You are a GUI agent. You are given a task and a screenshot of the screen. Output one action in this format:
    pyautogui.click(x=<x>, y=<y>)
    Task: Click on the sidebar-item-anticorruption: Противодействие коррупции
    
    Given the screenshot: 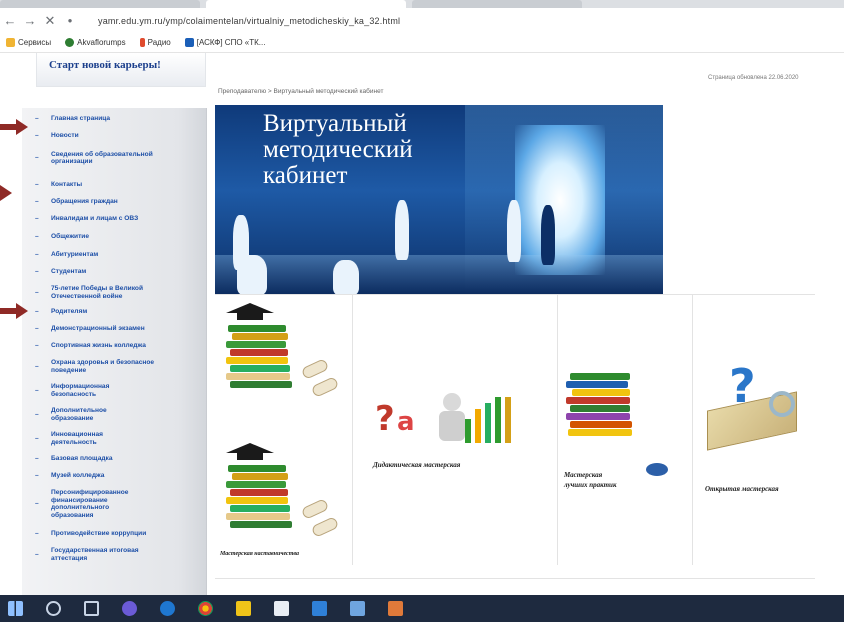 What is the action you would take?
    pyautogui.click(x=84, y=533)
    